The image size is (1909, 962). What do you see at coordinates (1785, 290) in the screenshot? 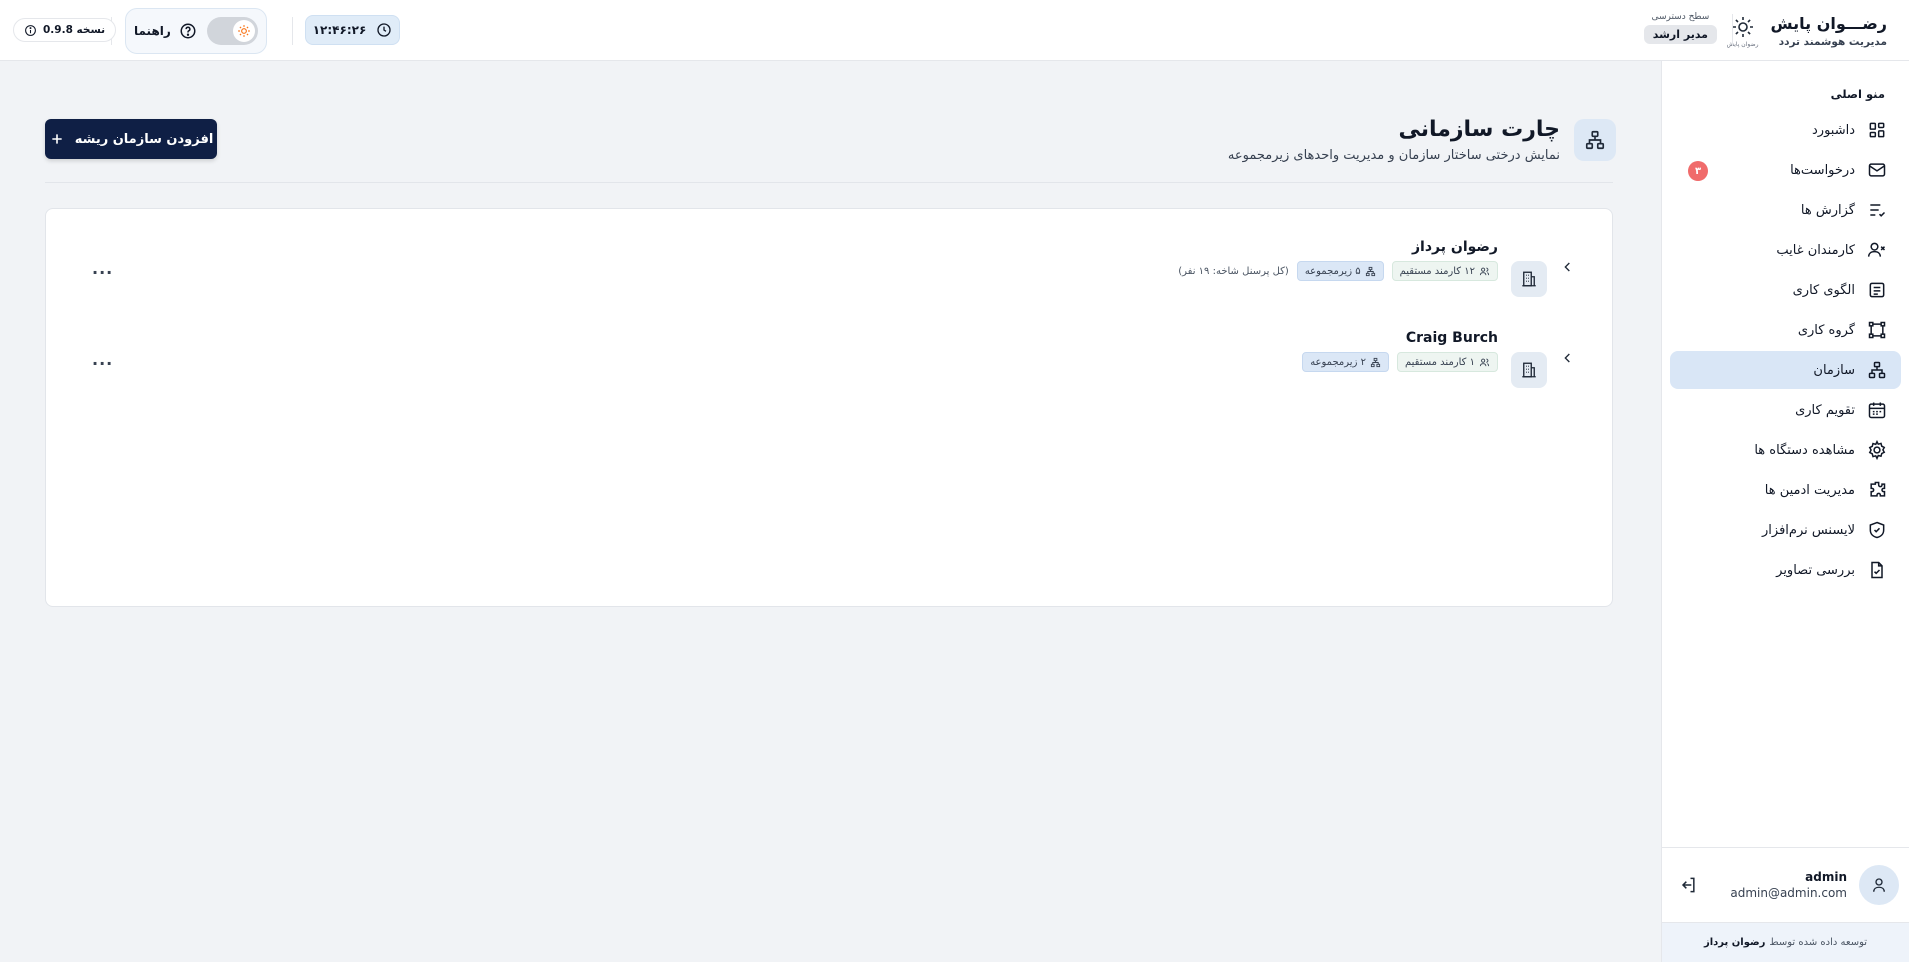
I see `sidebar-item-work-pattern: الگوی کاری` at bounding box center [1785, 290].